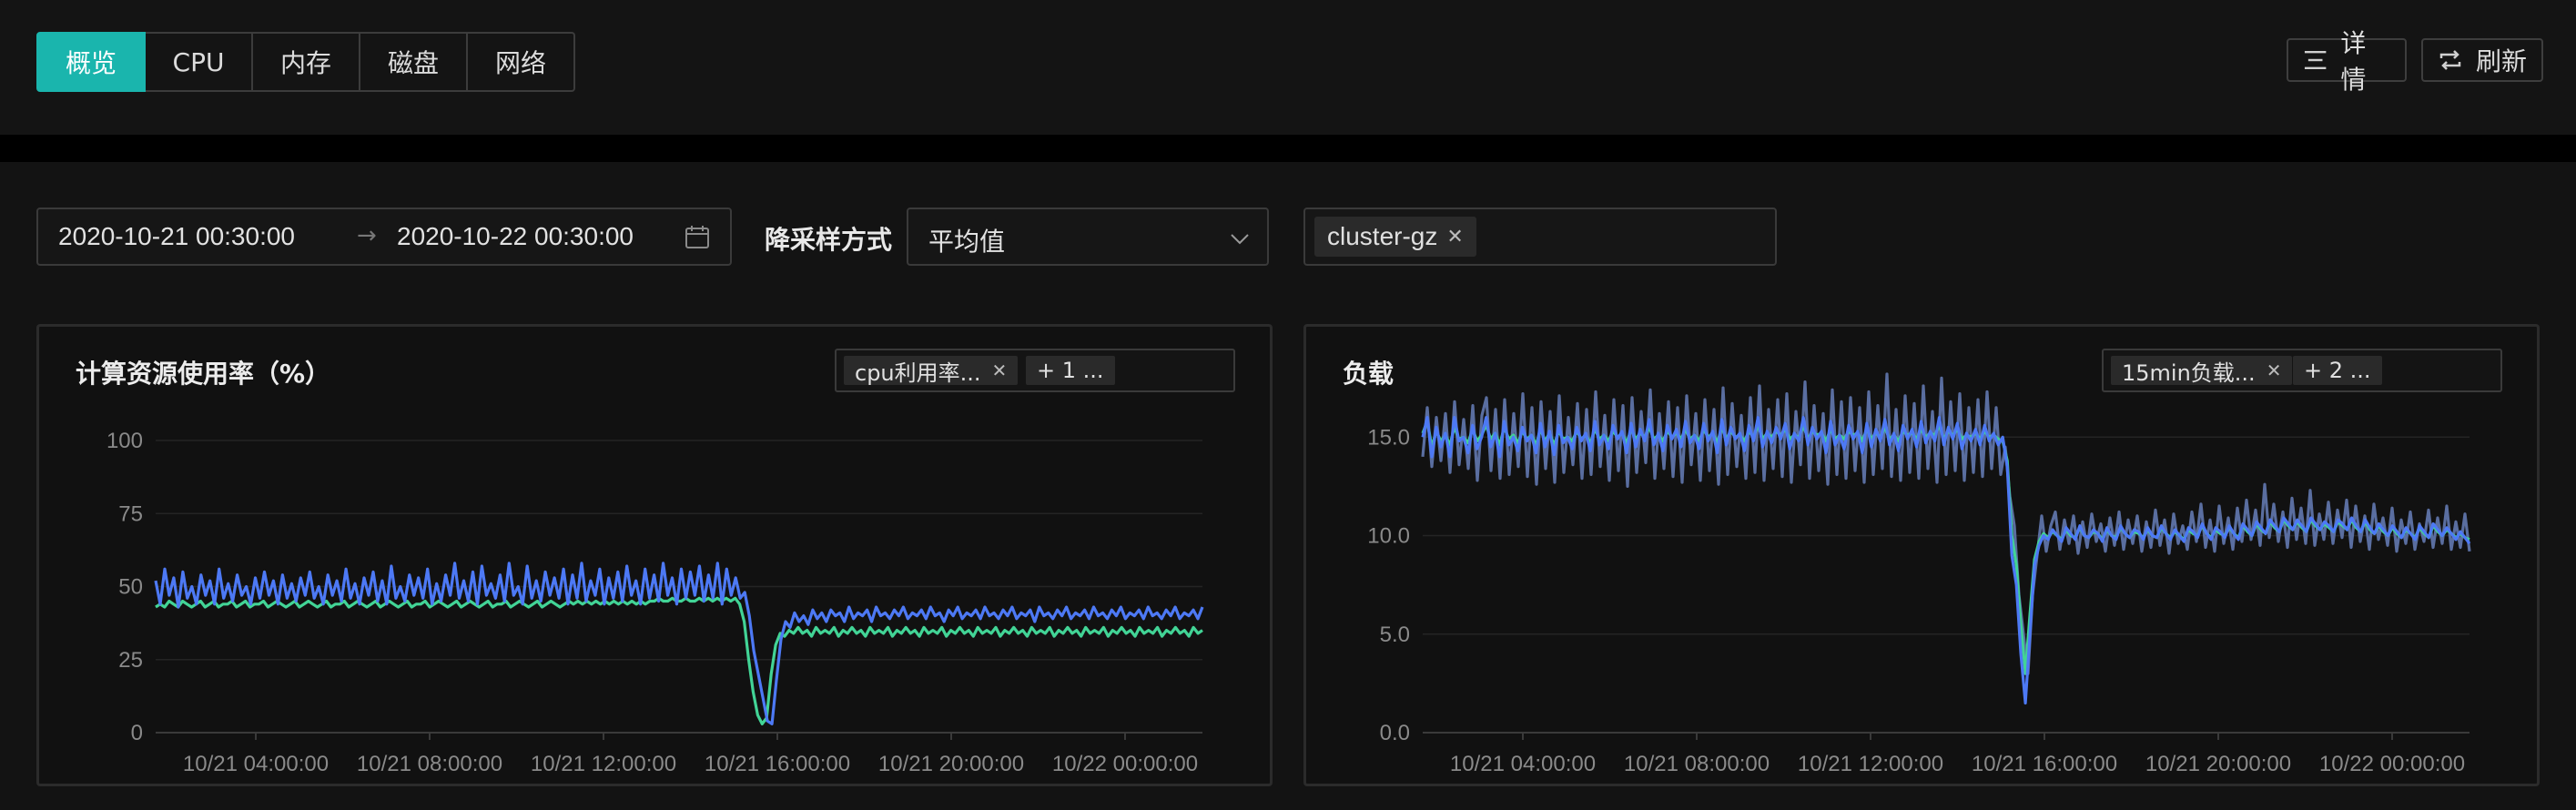 The width and height of the screenshot is (2576, 810). I want to click on view-tabs: 概览 CPU 内存 磁盘 网络, so click(305, 62).